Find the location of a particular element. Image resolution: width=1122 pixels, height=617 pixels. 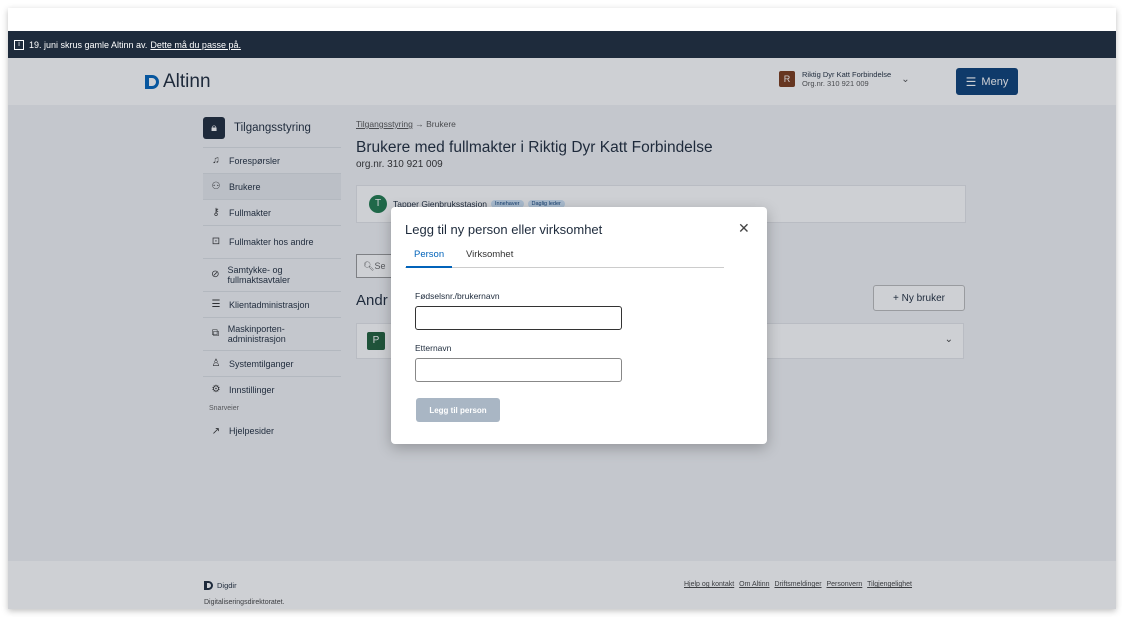

dialog-tabs: Person Virksomhet is located at coordinates (564, 257).